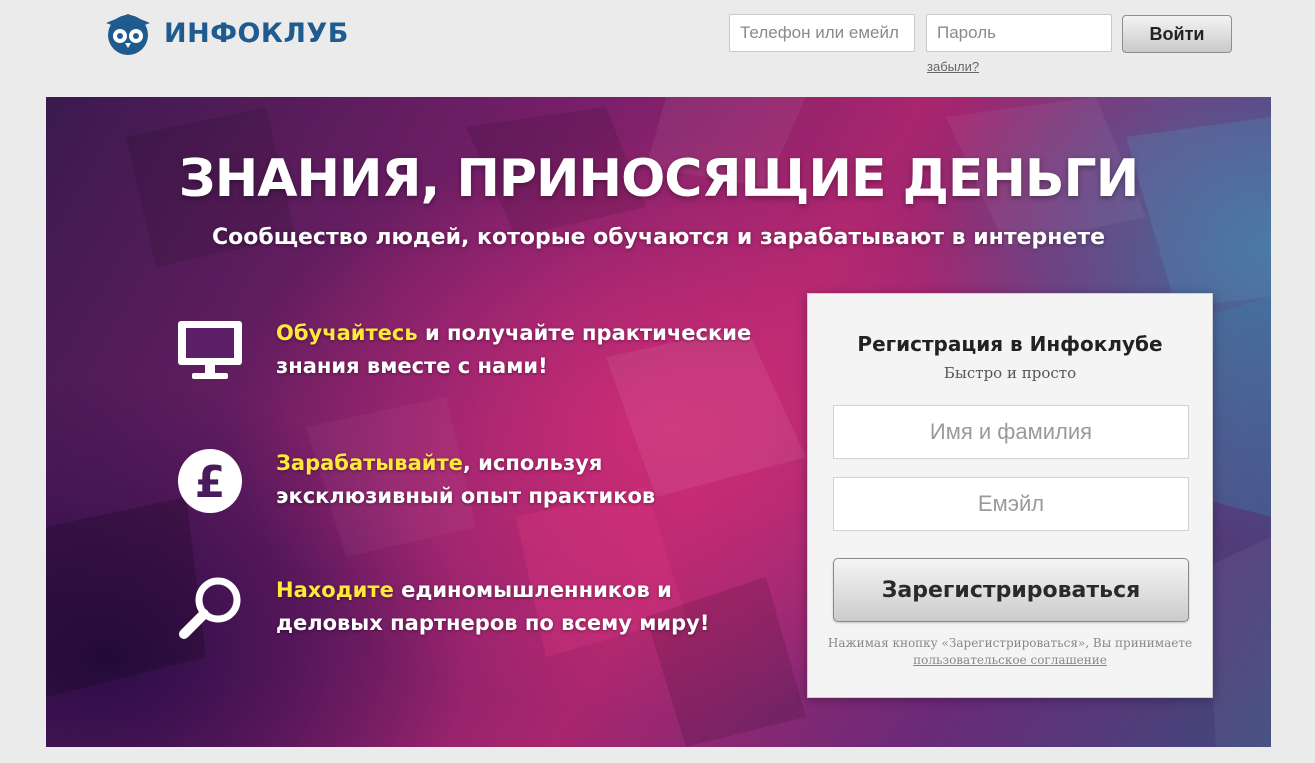 The height and width of the screenshot is (763, 1315). Describe the element at coordinates (953, 66) in the screenshot. I see `forgot-password-link: забыли?` at that location.